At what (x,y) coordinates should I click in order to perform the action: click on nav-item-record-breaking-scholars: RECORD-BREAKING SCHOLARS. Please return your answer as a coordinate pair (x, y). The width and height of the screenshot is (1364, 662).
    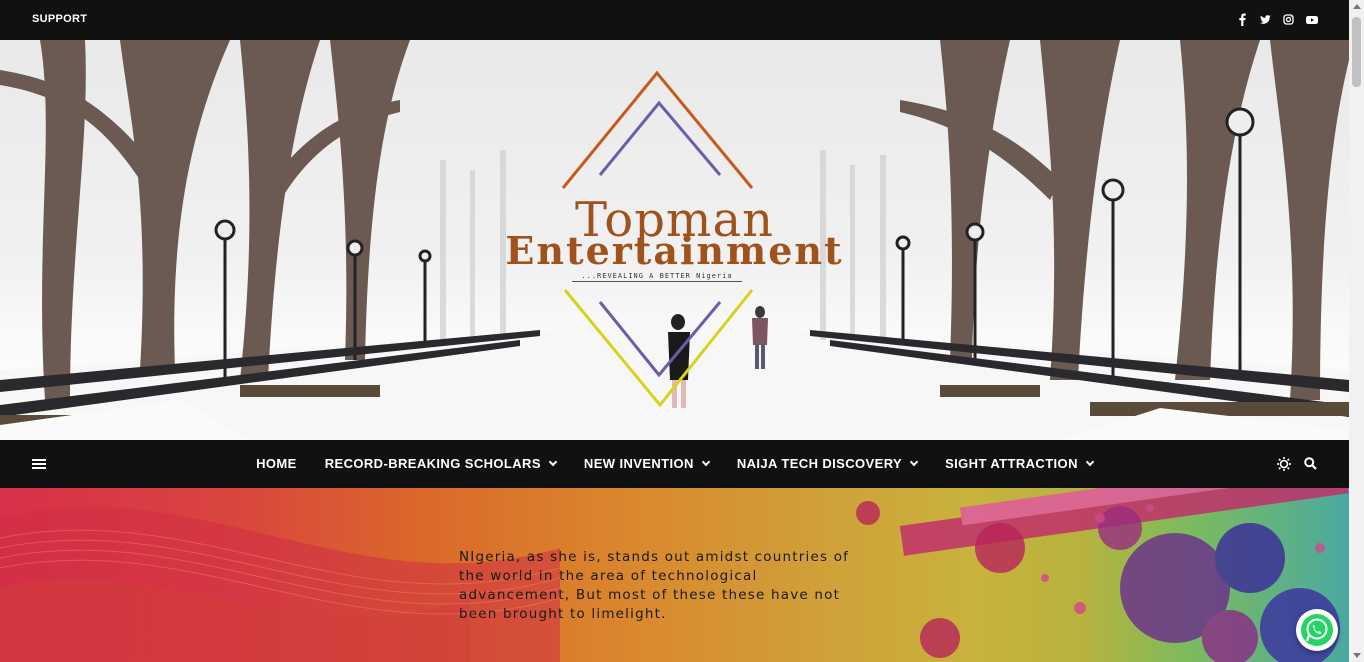
    Looking at the image, I should click on (440, 463).